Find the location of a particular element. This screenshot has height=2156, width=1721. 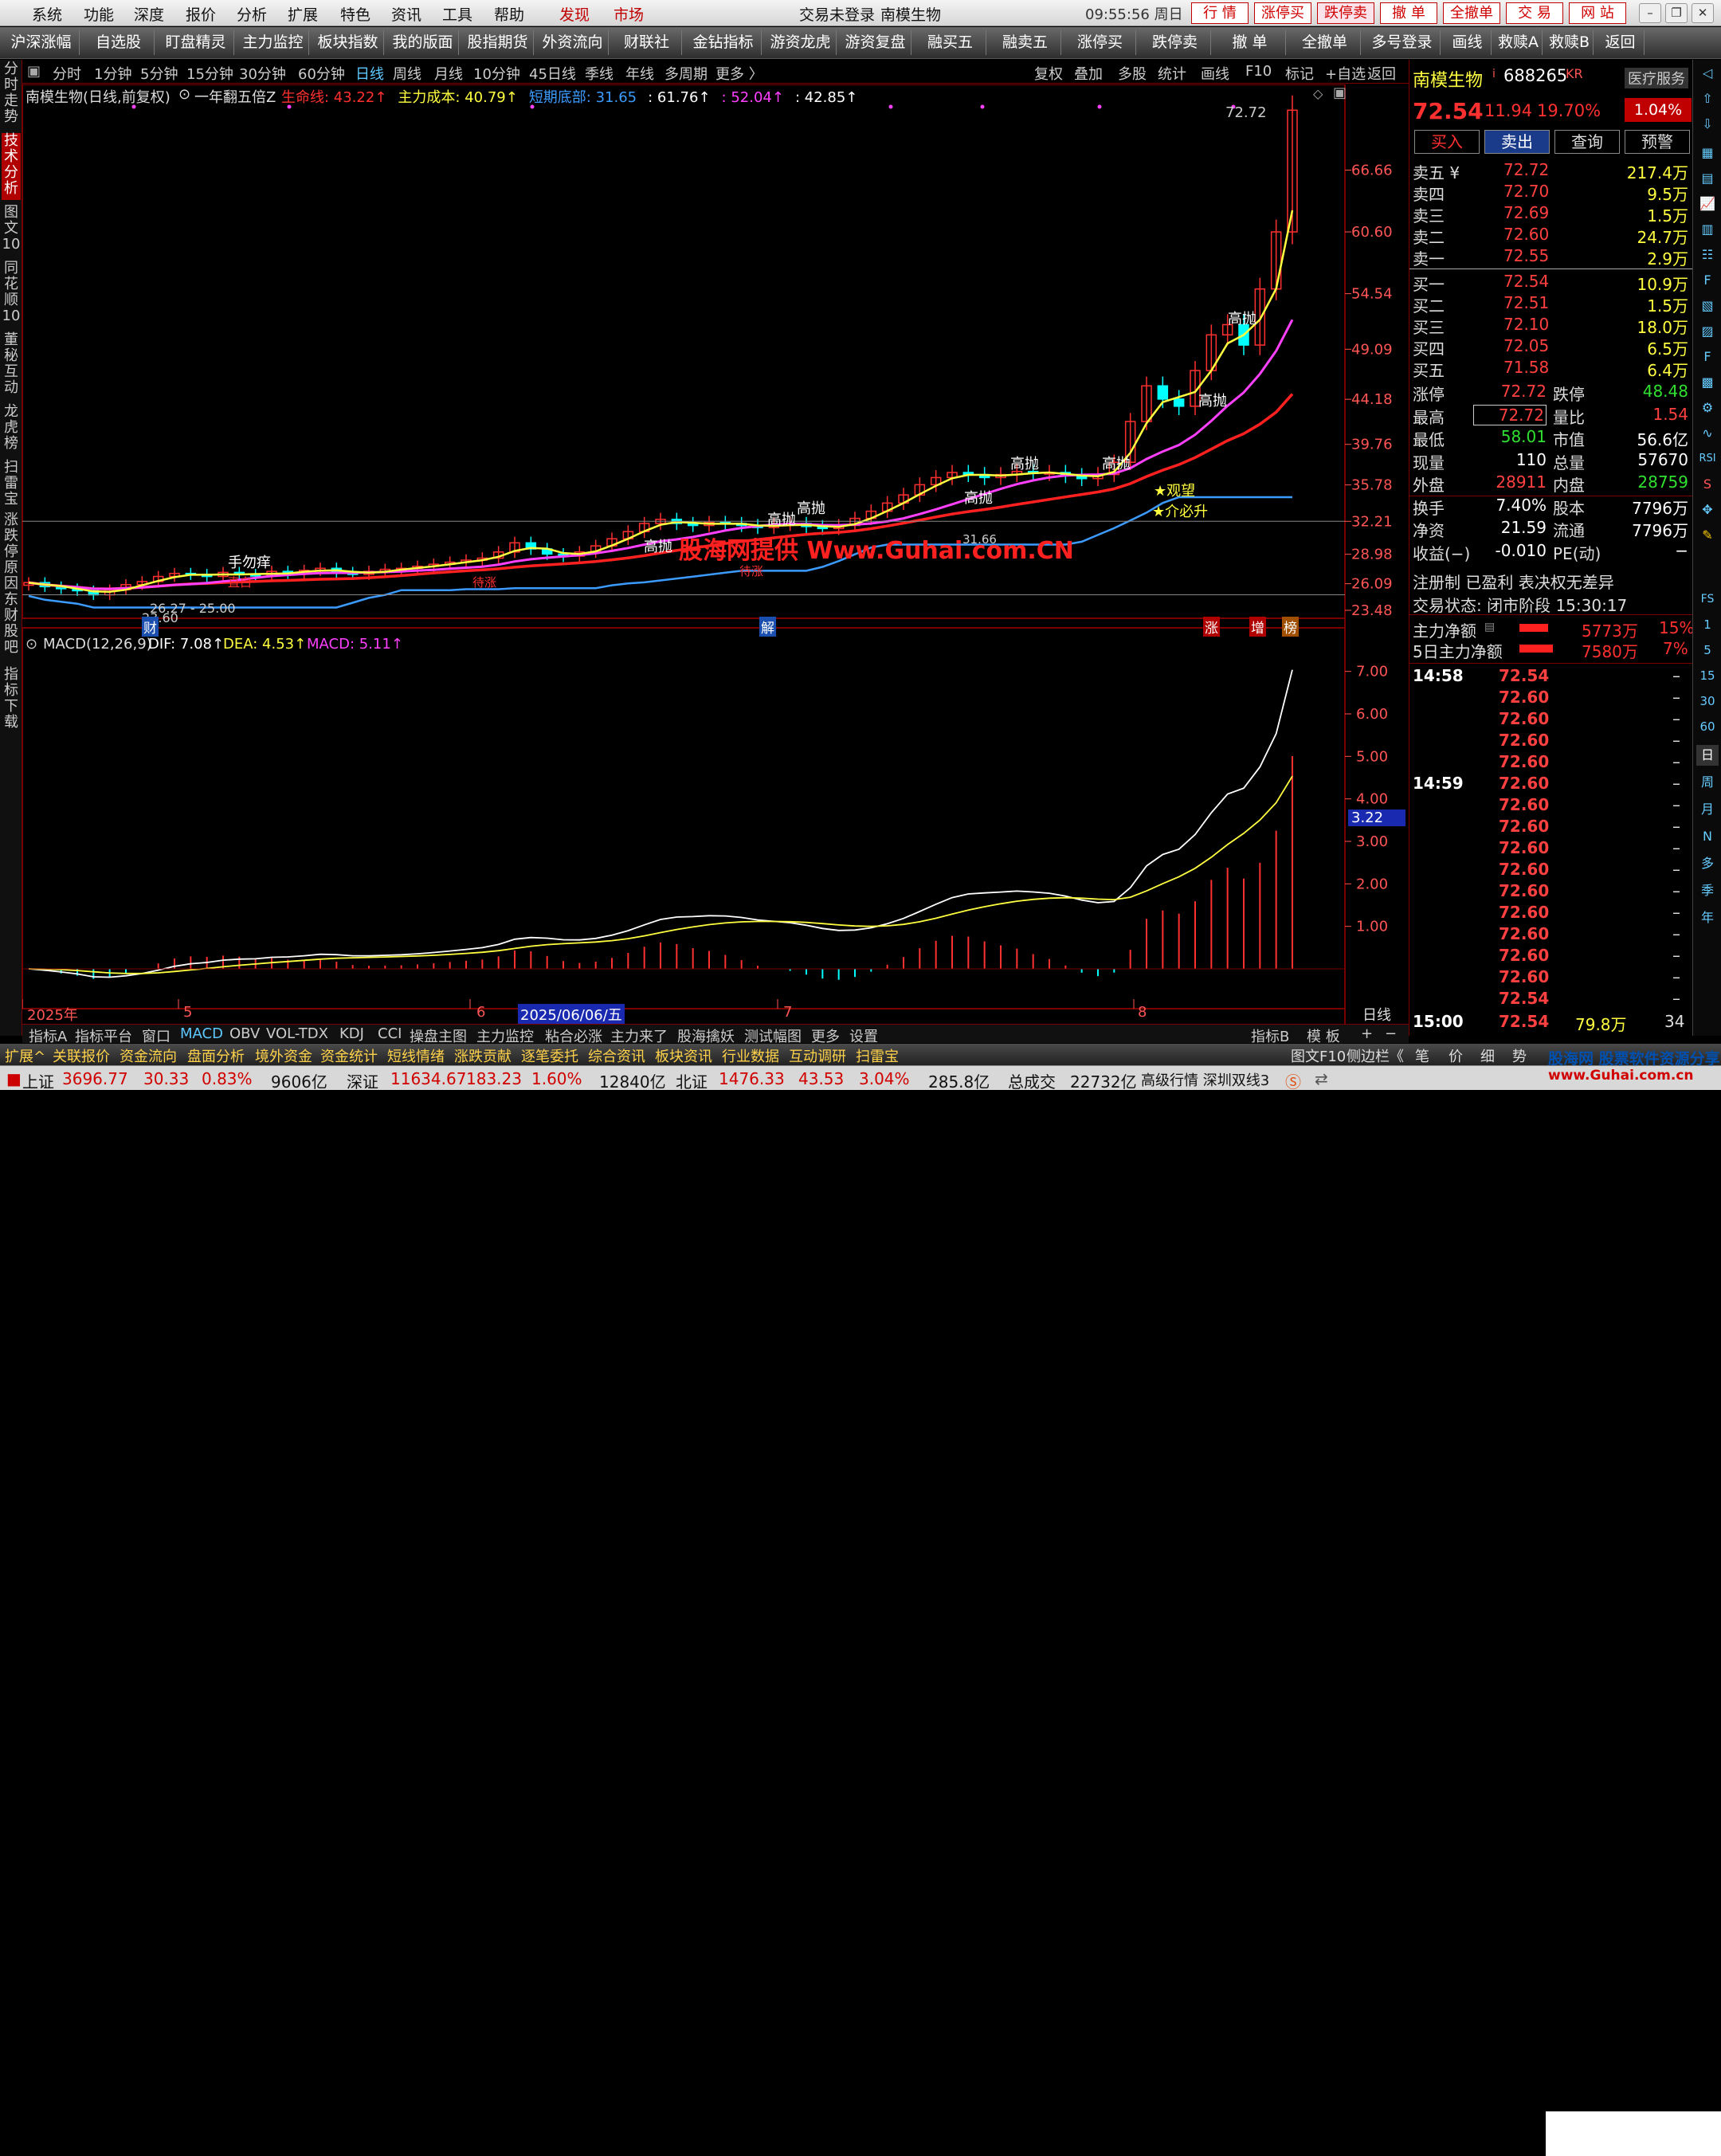

grid-icon: ▦ is located at coordinates (1707, 153).